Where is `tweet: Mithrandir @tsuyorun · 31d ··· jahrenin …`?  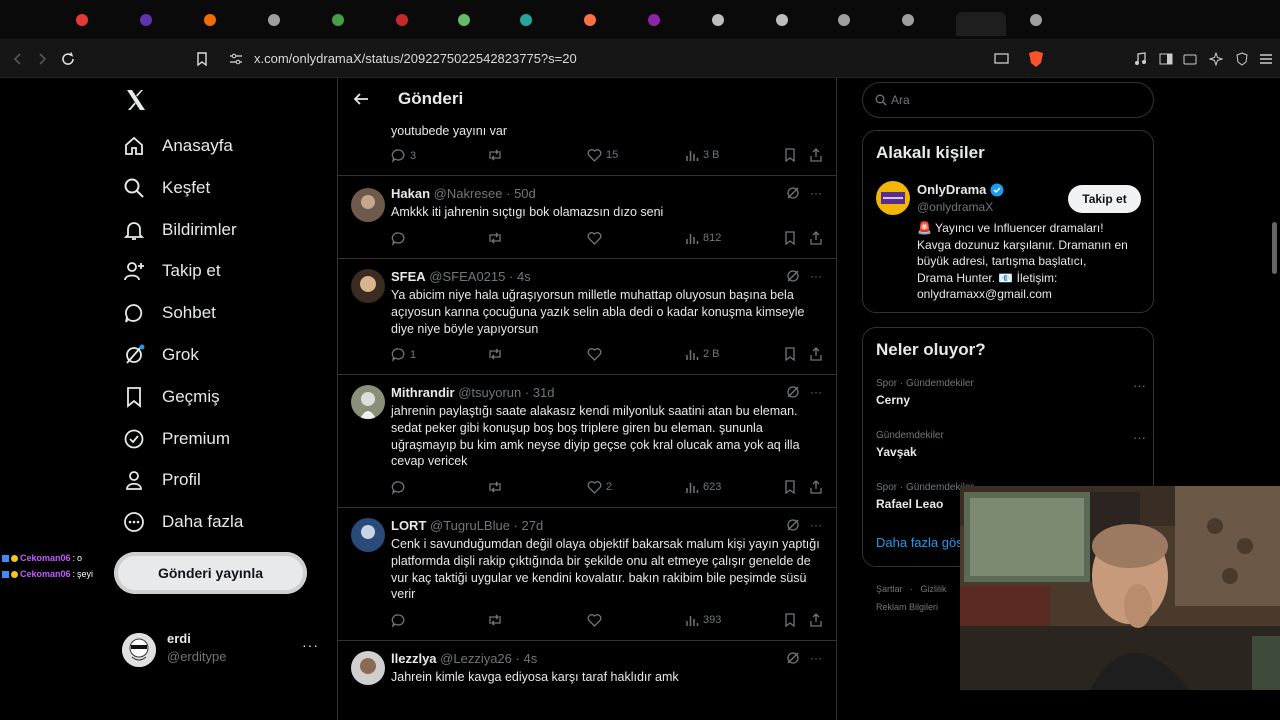 tweet: Mithrandir @tsuyorun · 31d ··· jahrenin … is located at coordinates (587, 441).